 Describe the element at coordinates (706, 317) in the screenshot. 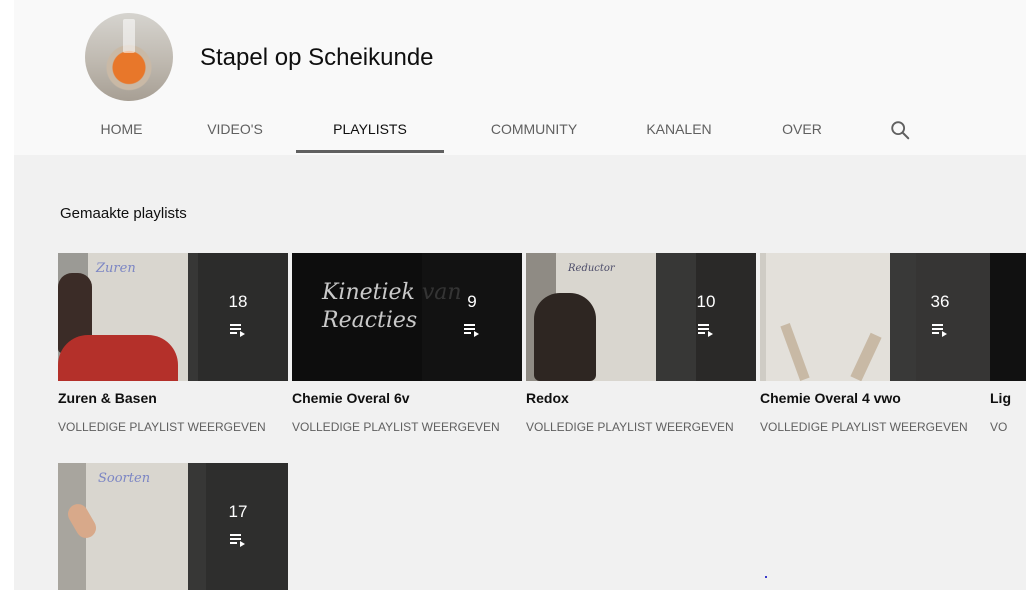

I see `playlist-overlay: 10` at that location.